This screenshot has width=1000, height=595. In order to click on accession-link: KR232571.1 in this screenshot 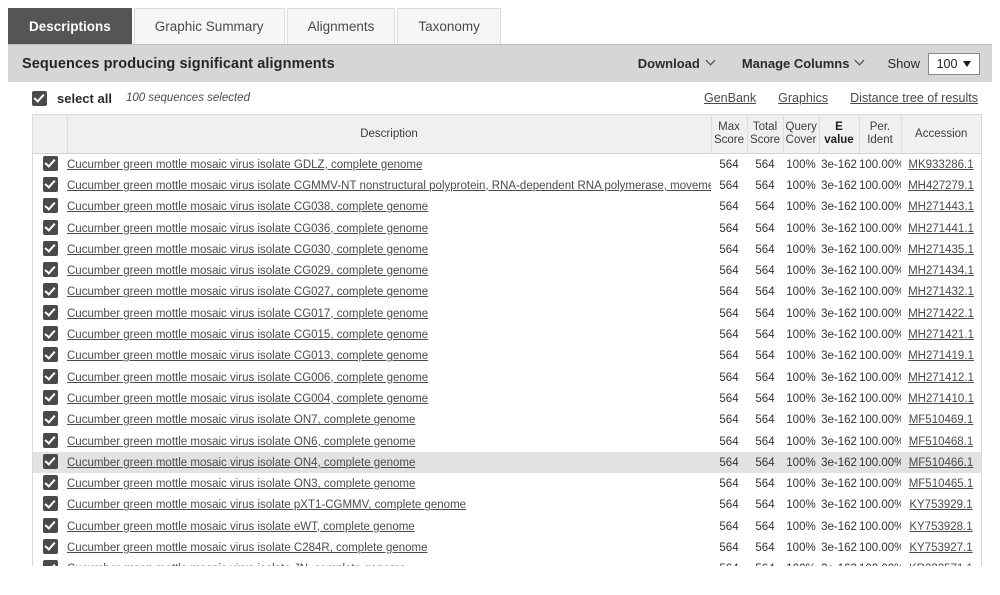, I will do `click(941, 564)`.